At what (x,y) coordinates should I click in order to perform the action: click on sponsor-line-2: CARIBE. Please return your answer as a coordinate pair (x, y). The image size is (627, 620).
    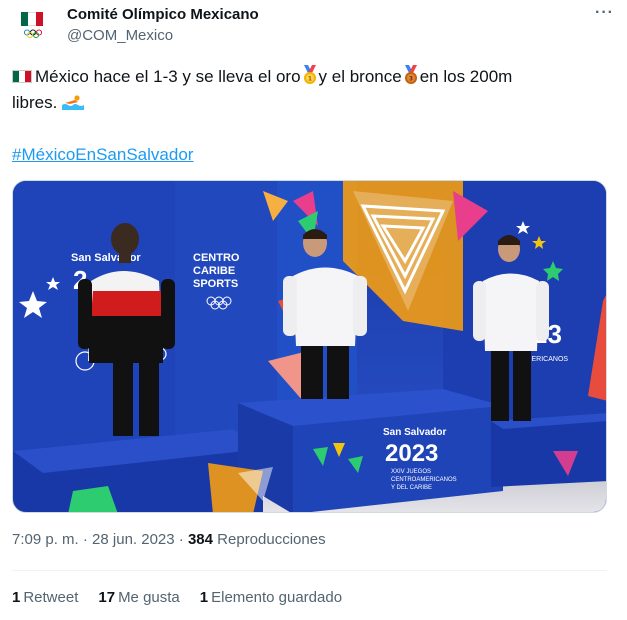
    Looking at the image, I should click on (214, 271).